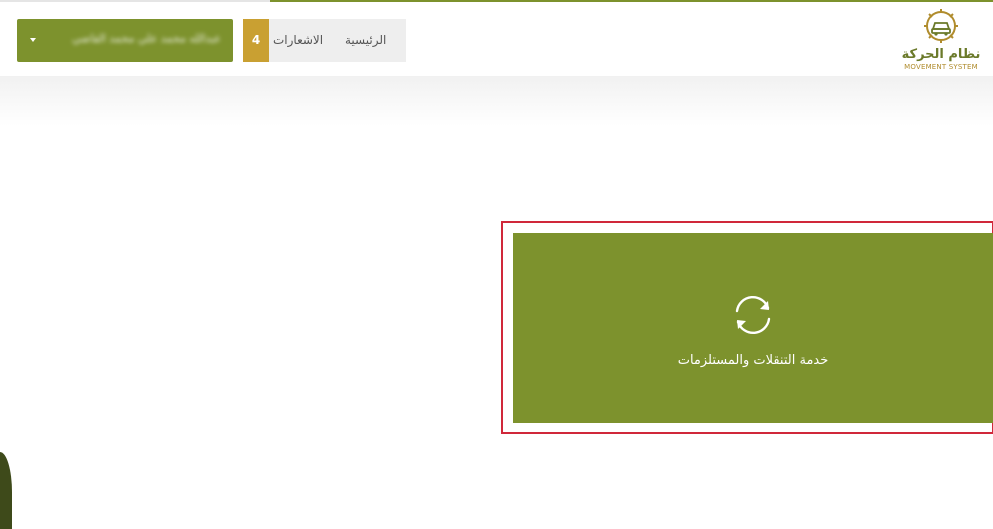 Image resolution: width=993 pixels, height=529 pixels. Describe the element at coordinates (146, 38) in the screenshot. I see `user-name: عبدالله محمد علي محمد القاضي` at that location.